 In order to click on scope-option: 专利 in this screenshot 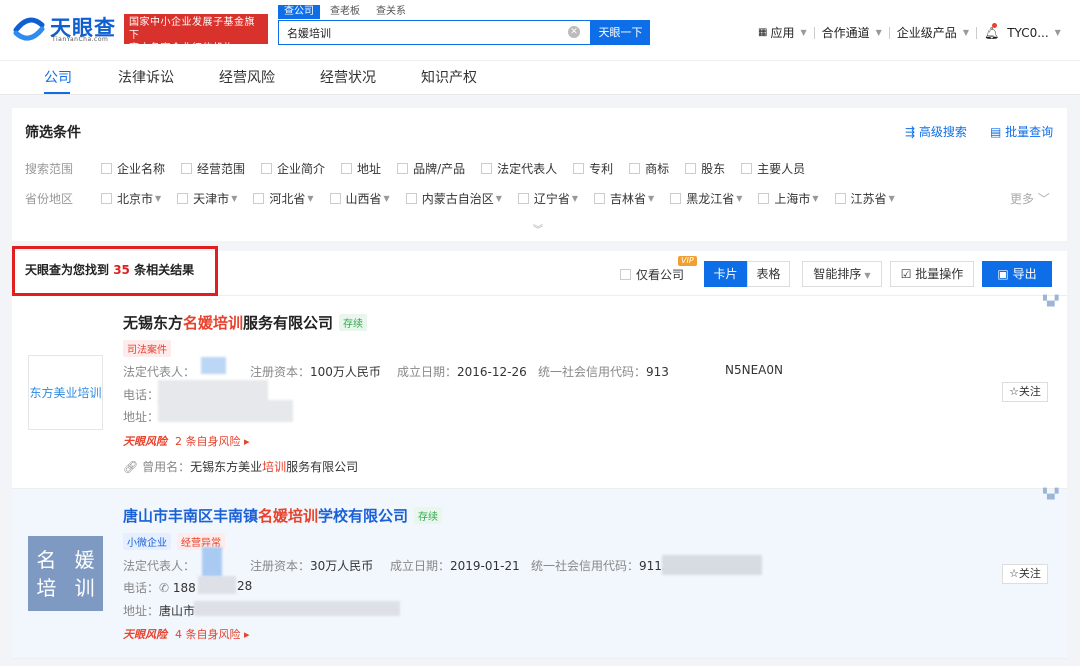, I will do `click(593, 168)`.